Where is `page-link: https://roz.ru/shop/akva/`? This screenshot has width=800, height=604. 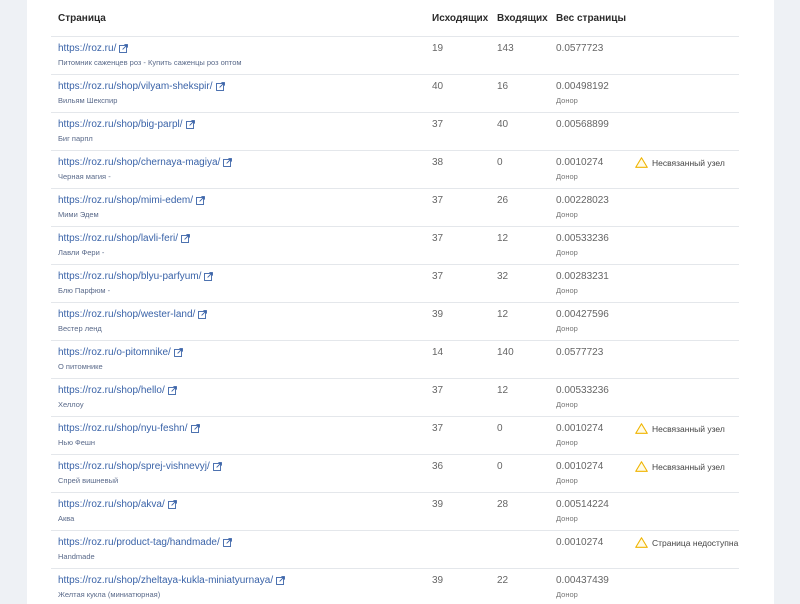
page-link: https://roz.ru/shop/akva/ is located at coordinates (117, 504).